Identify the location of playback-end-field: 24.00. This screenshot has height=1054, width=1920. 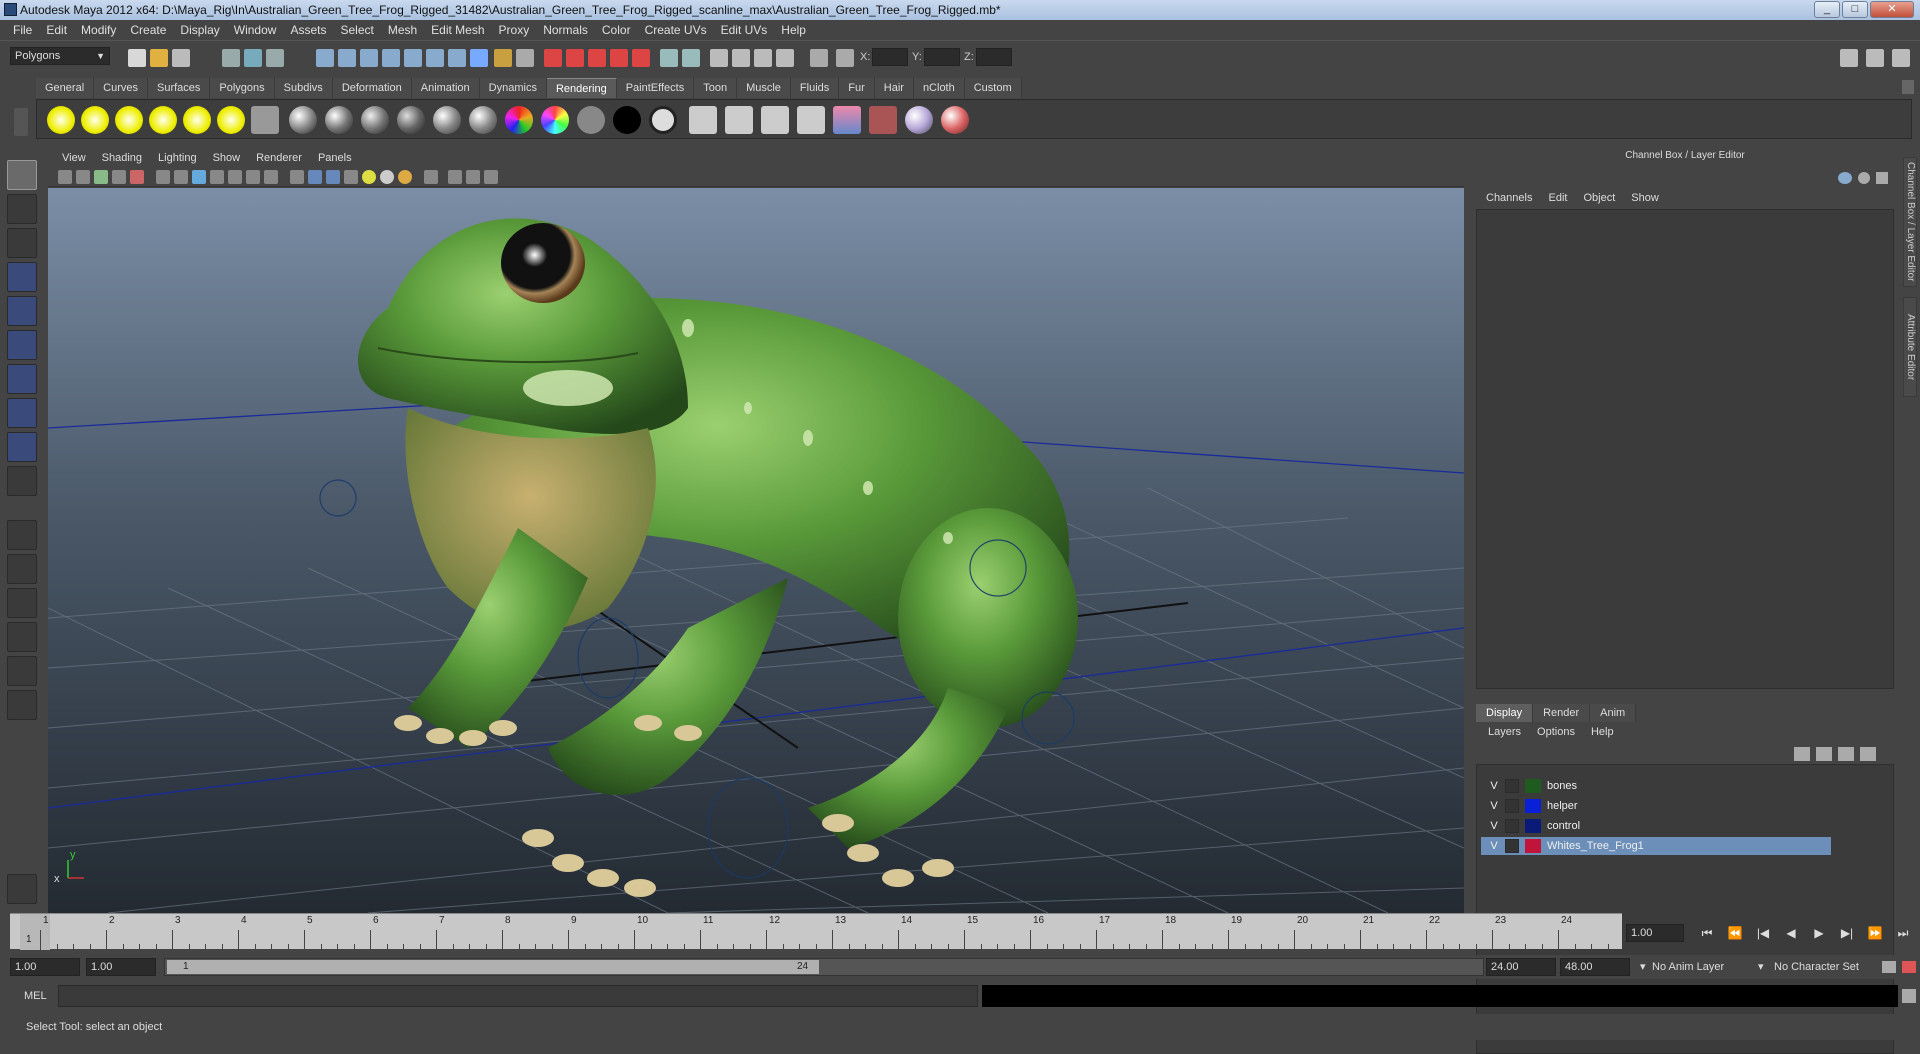
(1521, 967).